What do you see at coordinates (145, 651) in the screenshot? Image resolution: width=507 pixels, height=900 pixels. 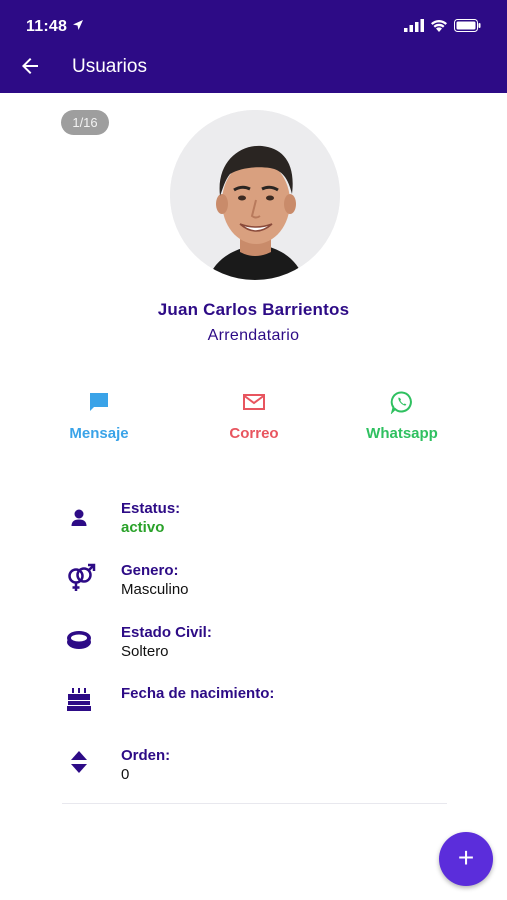 I see `detail-value-civil-status: Soltero` at bounding box center [145, 651].